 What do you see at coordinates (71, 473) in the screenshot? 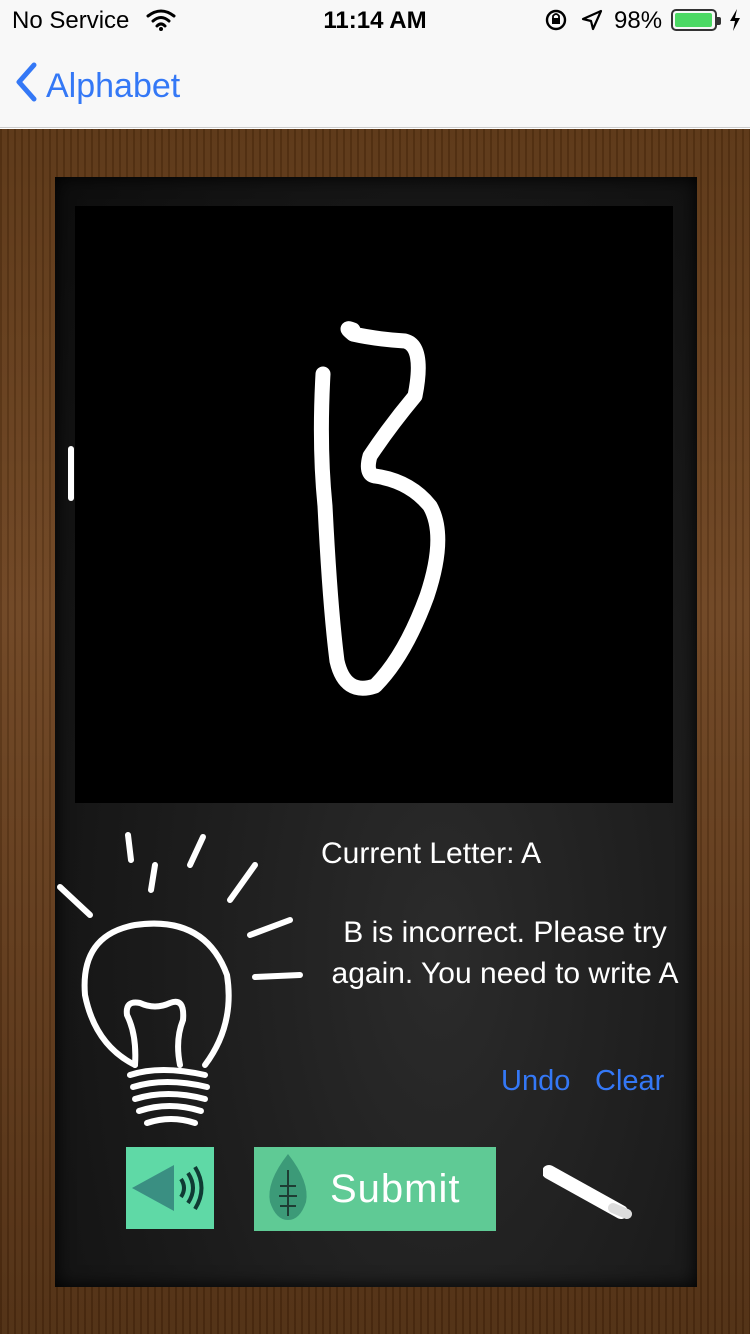
I see `chalk-mark` at bounding box center [71, 473].